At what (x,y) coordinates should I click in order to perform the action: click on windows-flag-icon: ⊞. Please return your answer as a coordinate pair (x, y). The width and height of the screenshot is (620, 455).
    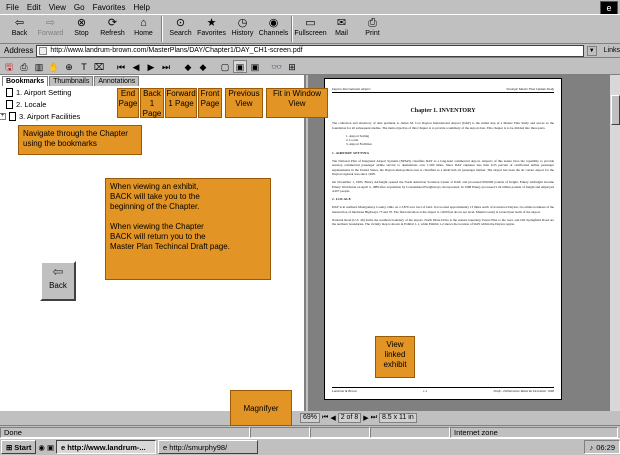
    Looking at the image, I should click on (9, 447).